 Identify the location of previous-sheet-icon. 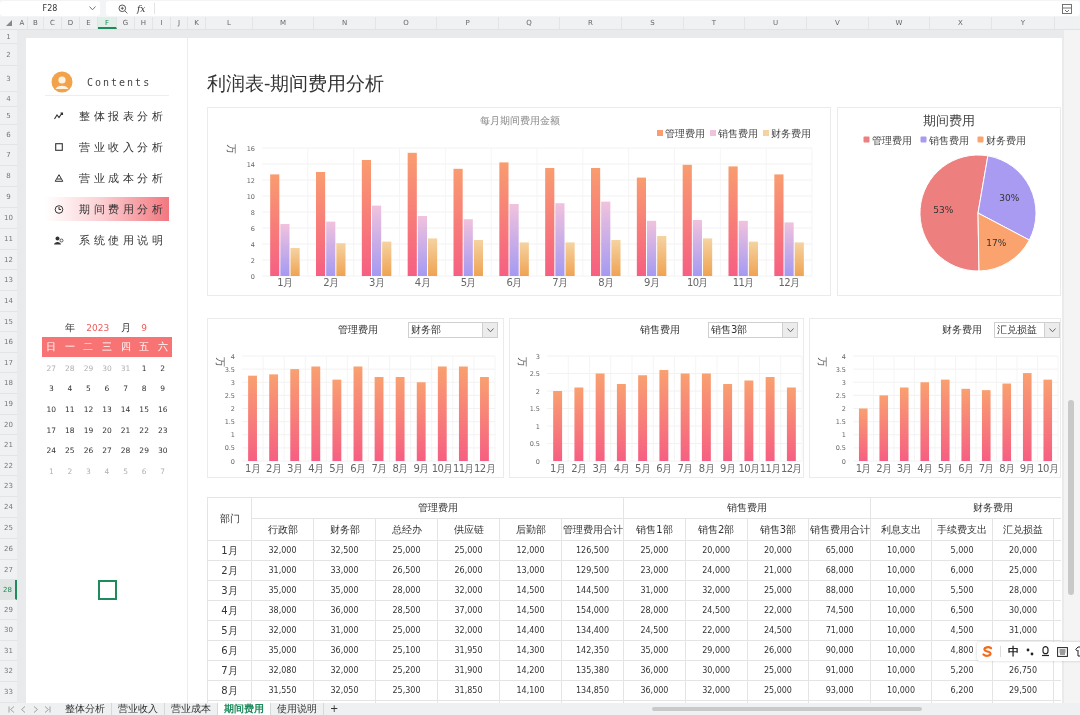
(23, 709).